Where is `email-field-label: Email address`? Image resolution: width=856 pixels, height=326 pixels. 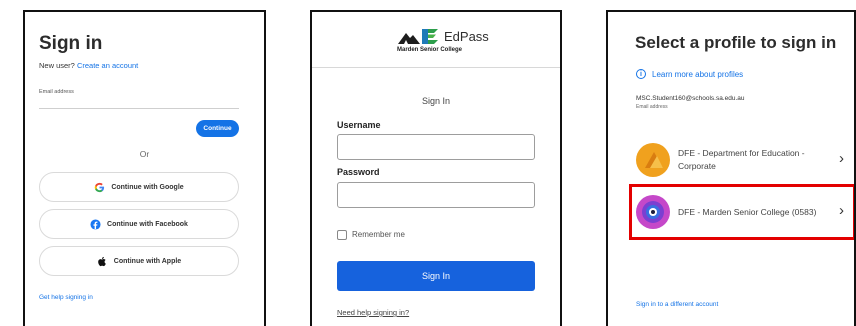 email-field-label: Email address is located at coordinates (56, 92).